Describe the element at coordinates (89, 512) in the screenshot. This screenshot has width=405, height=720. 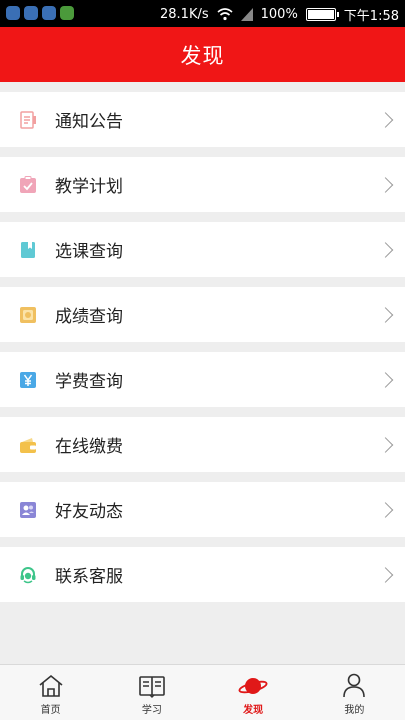
I see `menu-item-label: 好友动态` at that location.